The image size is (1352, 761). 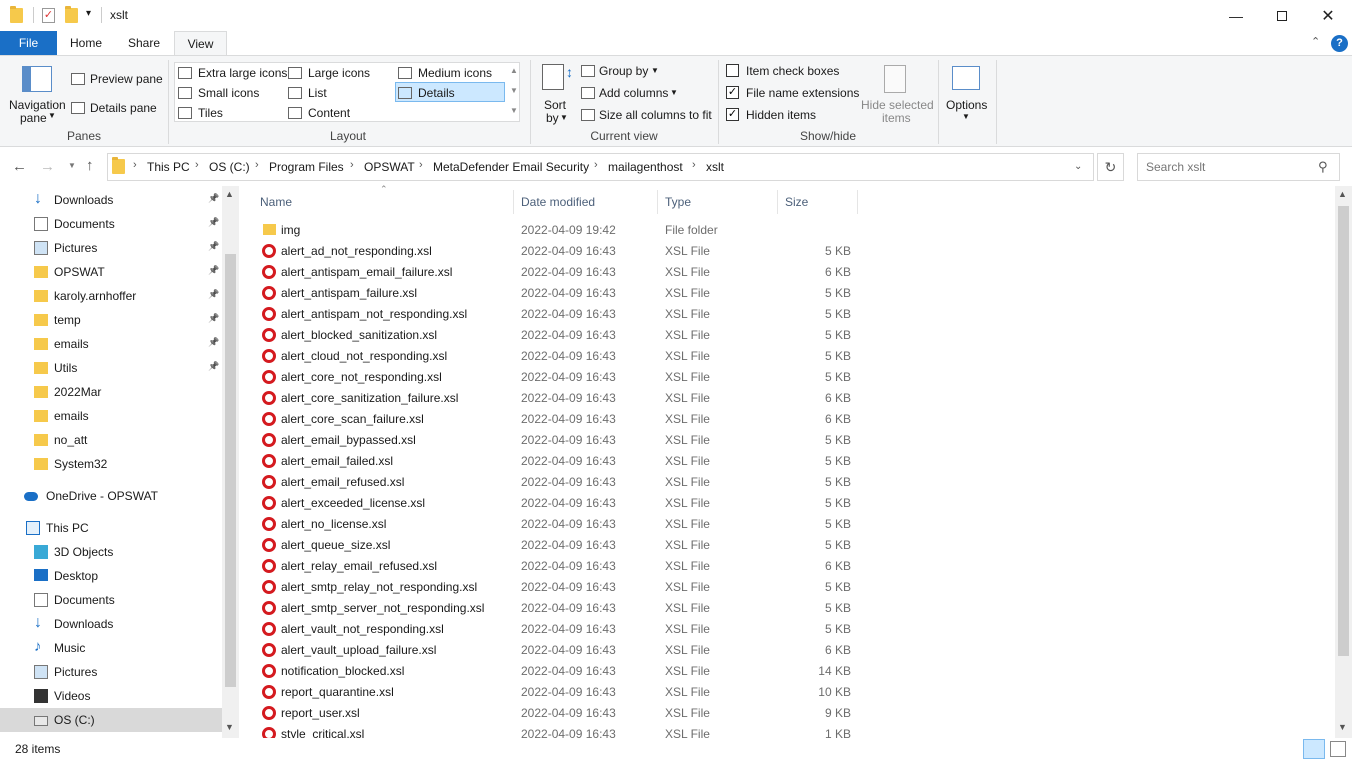 What do you see at coordinates (781, 115) in the screenshot?
I see `hidden-items-label: Hidden items` at bounding box center [781, 115].